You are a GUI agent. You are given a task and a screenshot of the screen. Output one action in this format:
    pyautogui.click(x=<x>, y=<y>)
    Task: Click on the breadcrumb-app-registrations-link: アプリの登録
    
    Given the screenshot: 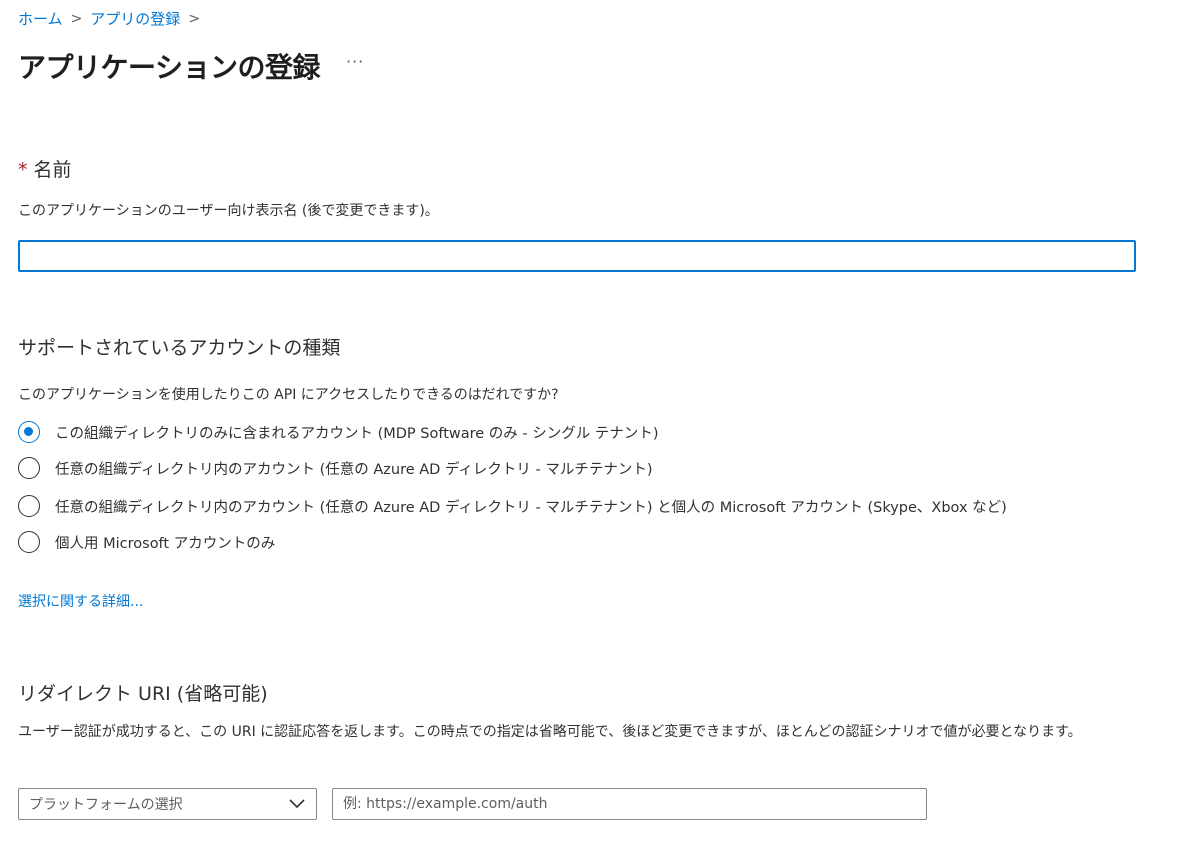 What is the action you would take?
    pyautogui.click(x=135, y=18)
    